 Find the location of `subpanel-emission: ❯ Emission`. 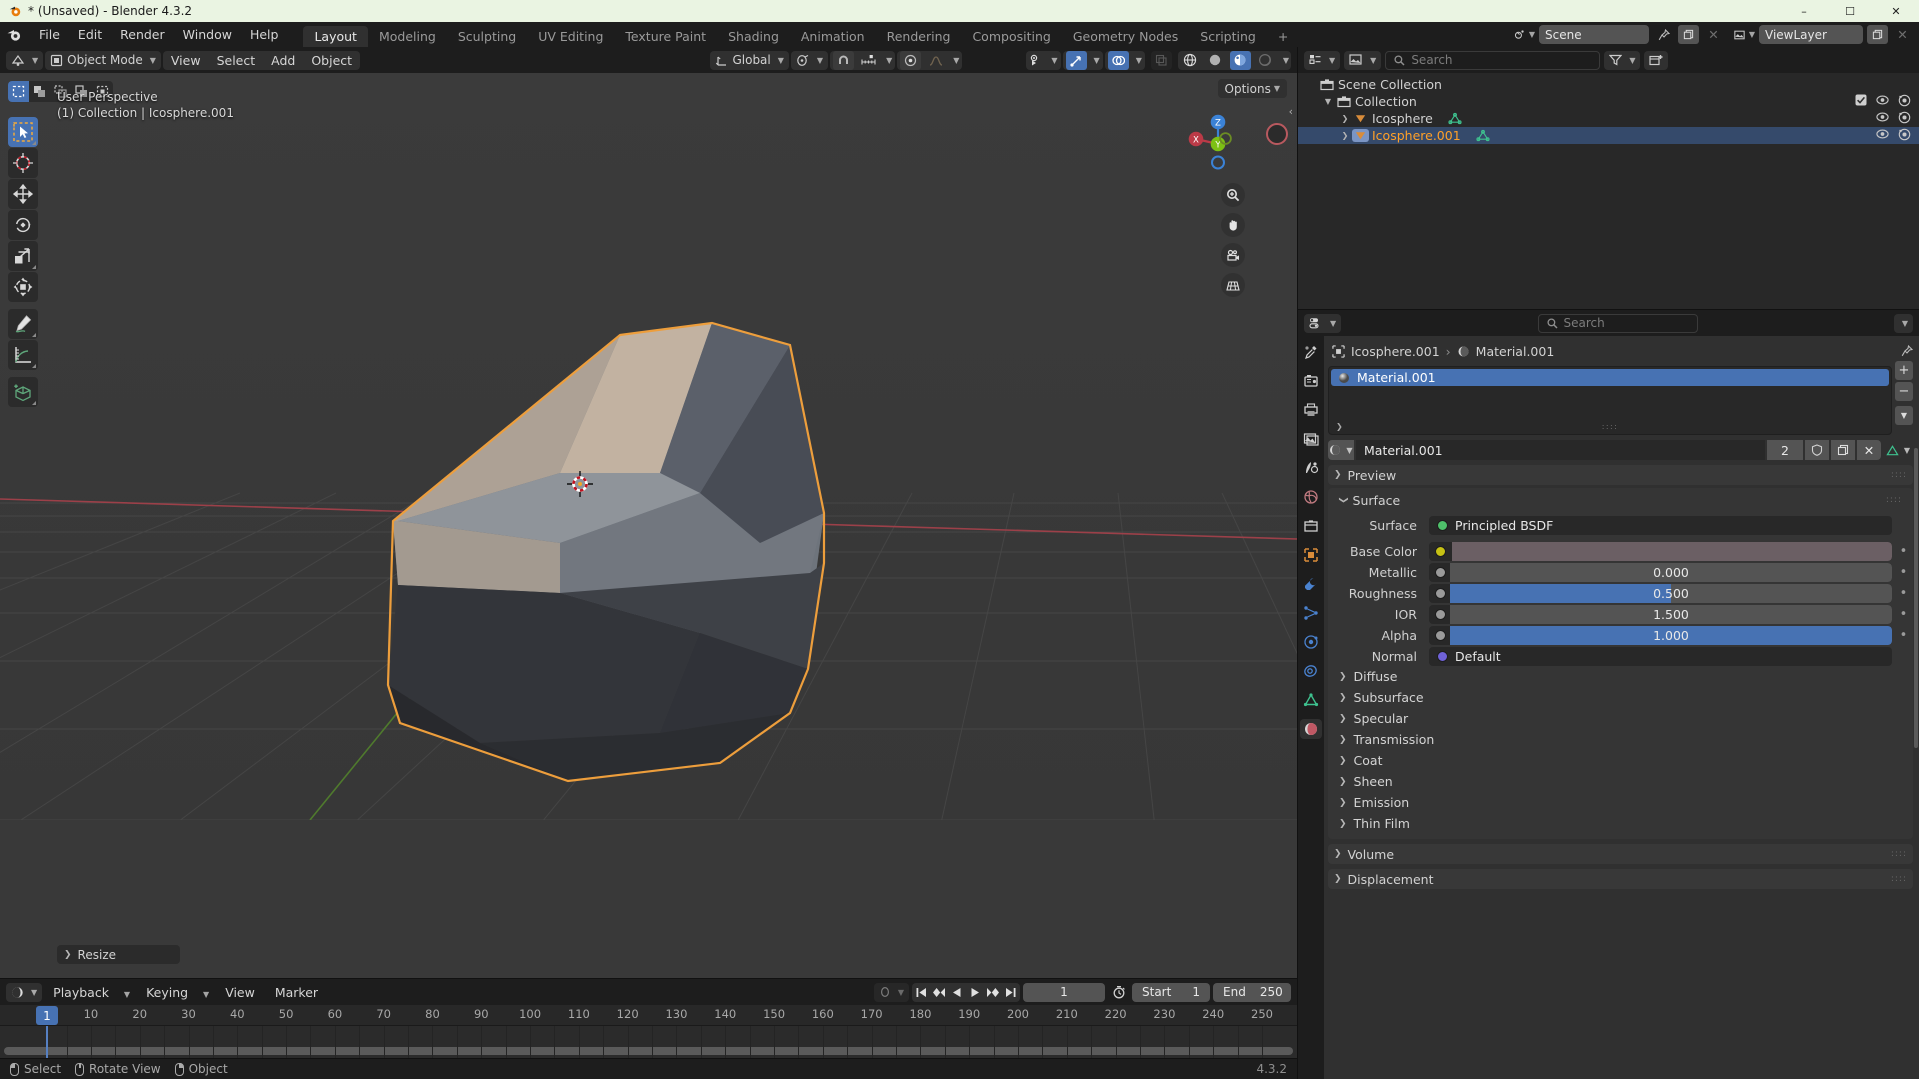

subpanel-emission: ❯ Emission is located at coordinates (1620, 802).